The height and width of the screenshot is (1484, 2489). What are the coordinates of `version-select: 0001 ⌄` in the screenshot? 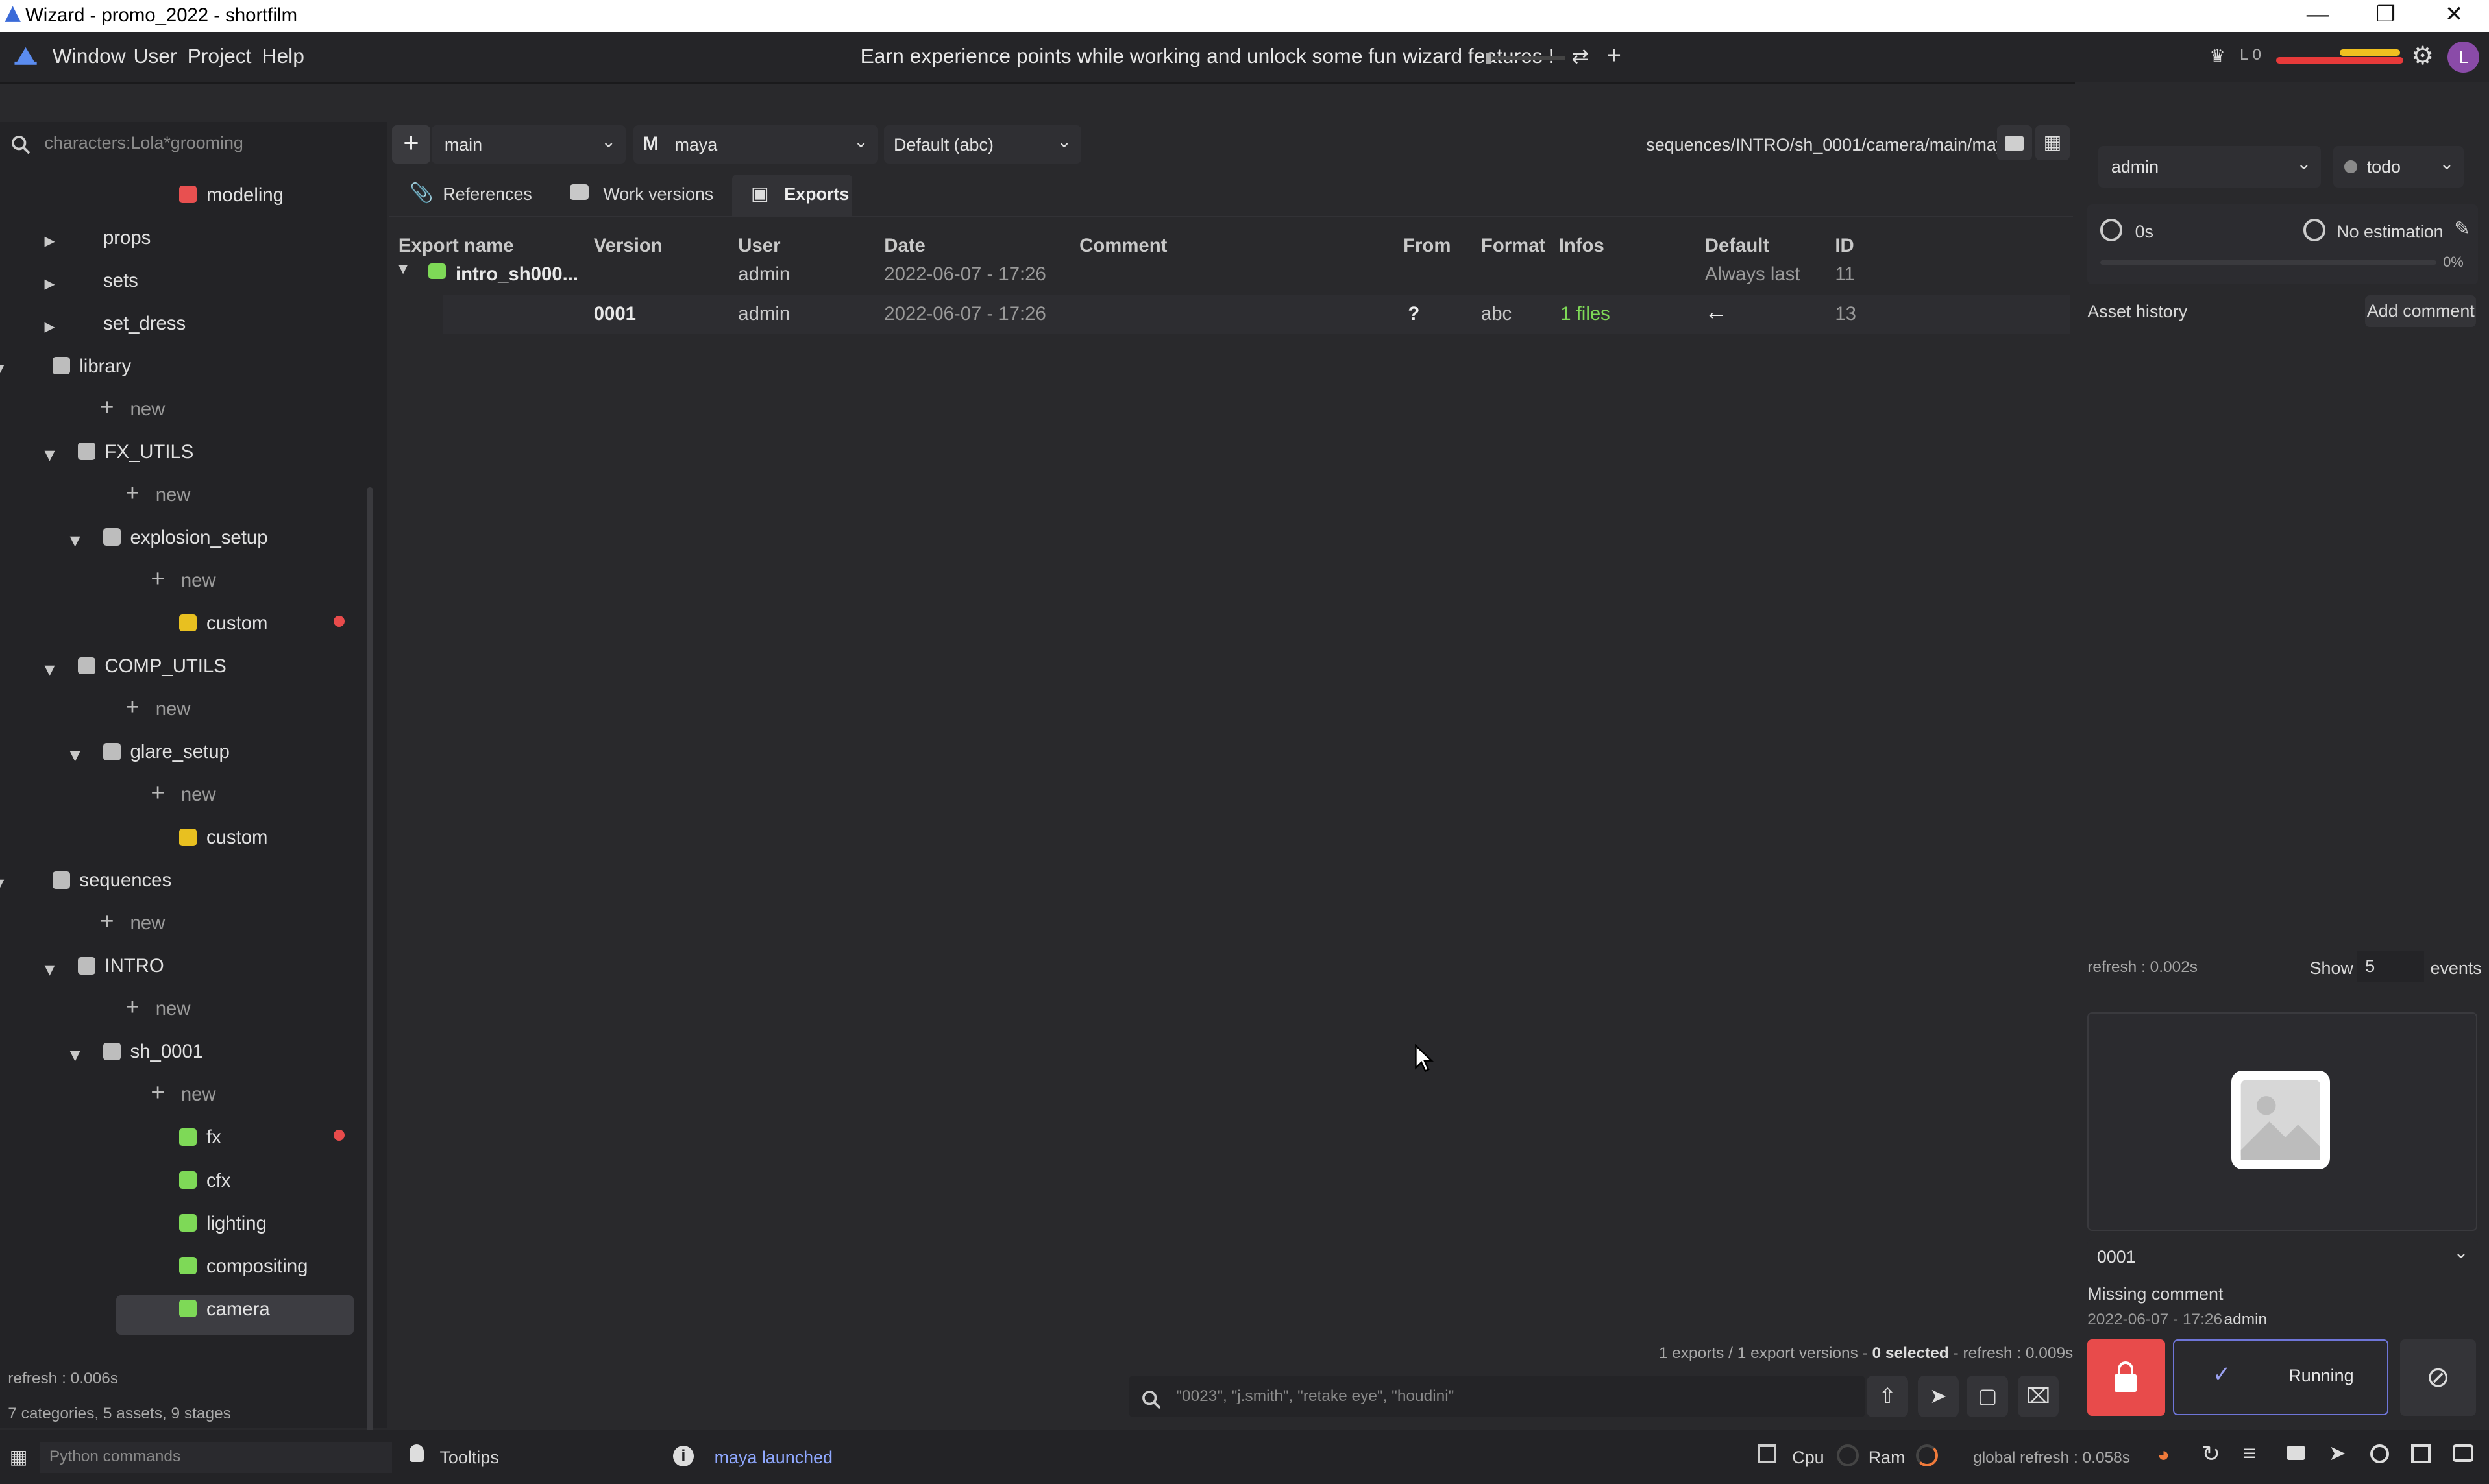 It's located at (2282, 1256).